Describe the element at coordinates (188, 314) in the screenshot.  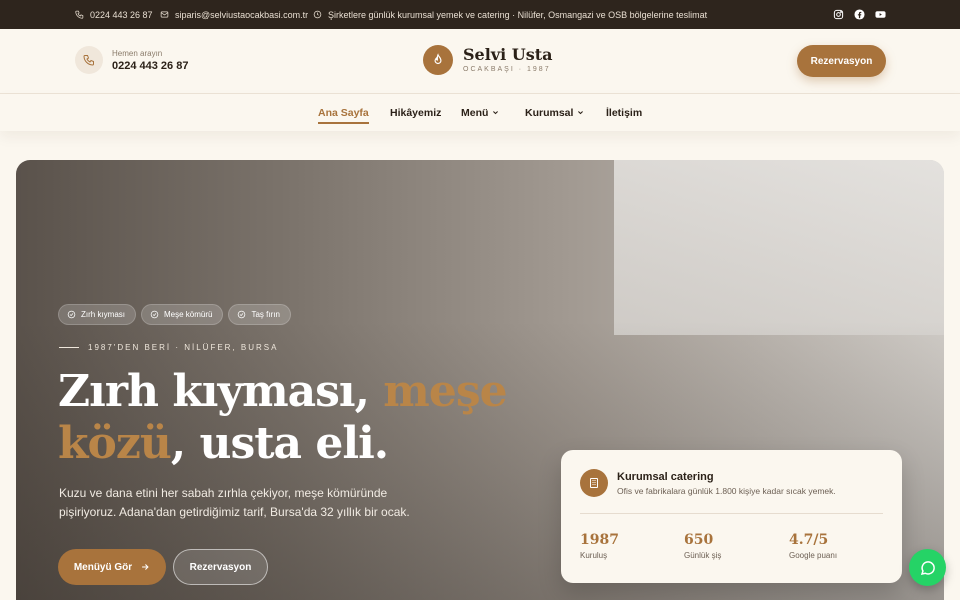
I see `chip-label: Meşe kömürü` at that location.